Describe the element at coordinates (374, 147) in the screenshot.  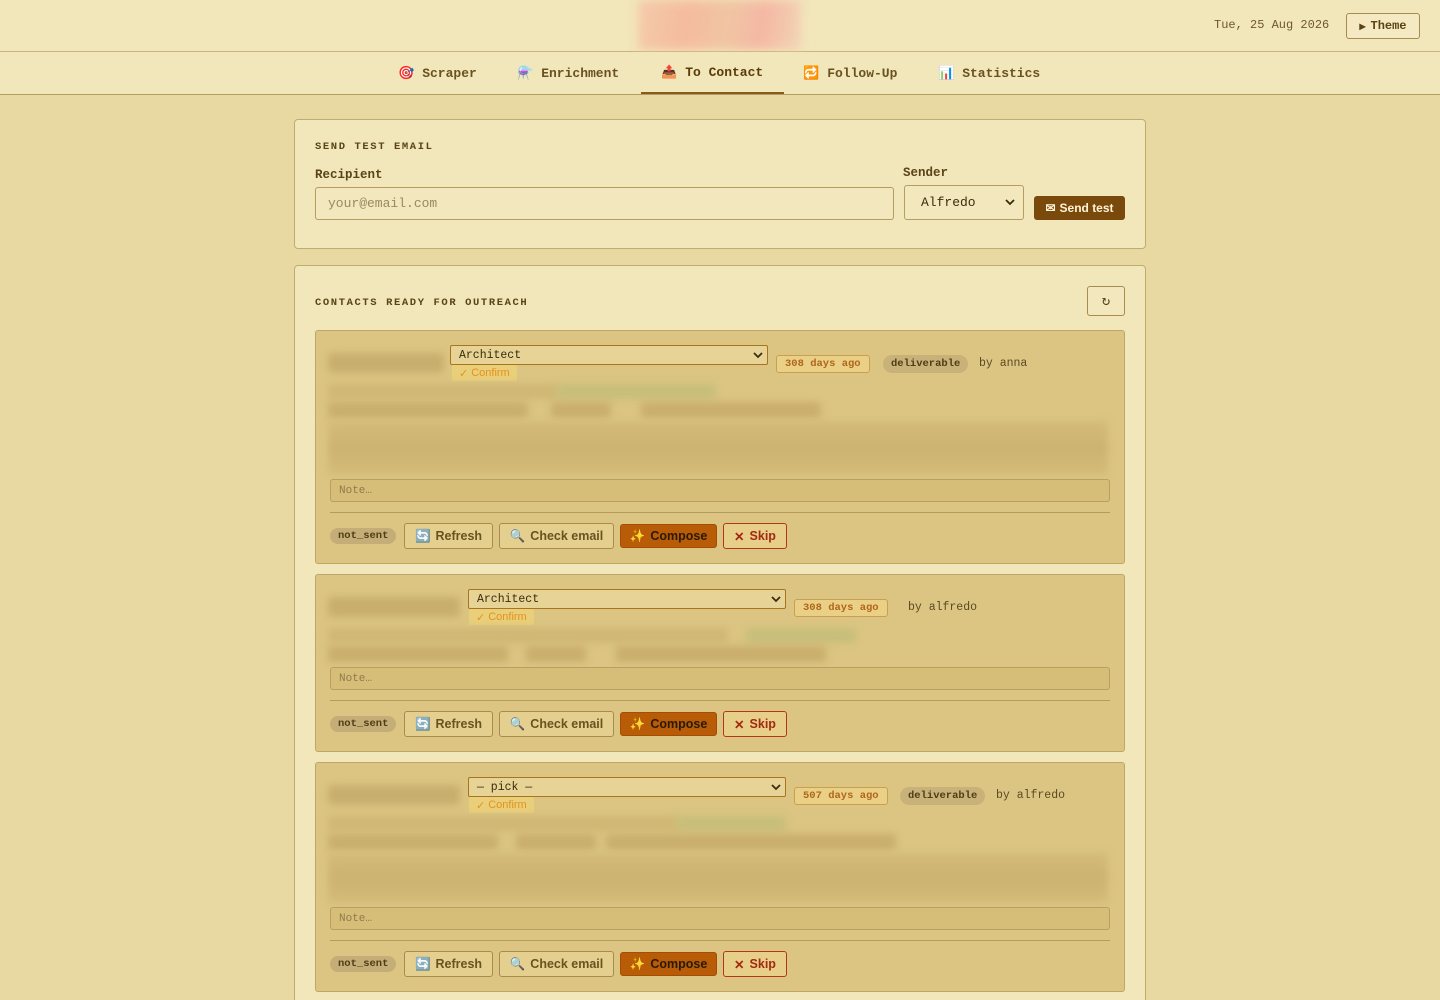
I see `section-title: SEND TEST EMAIL` at that location.